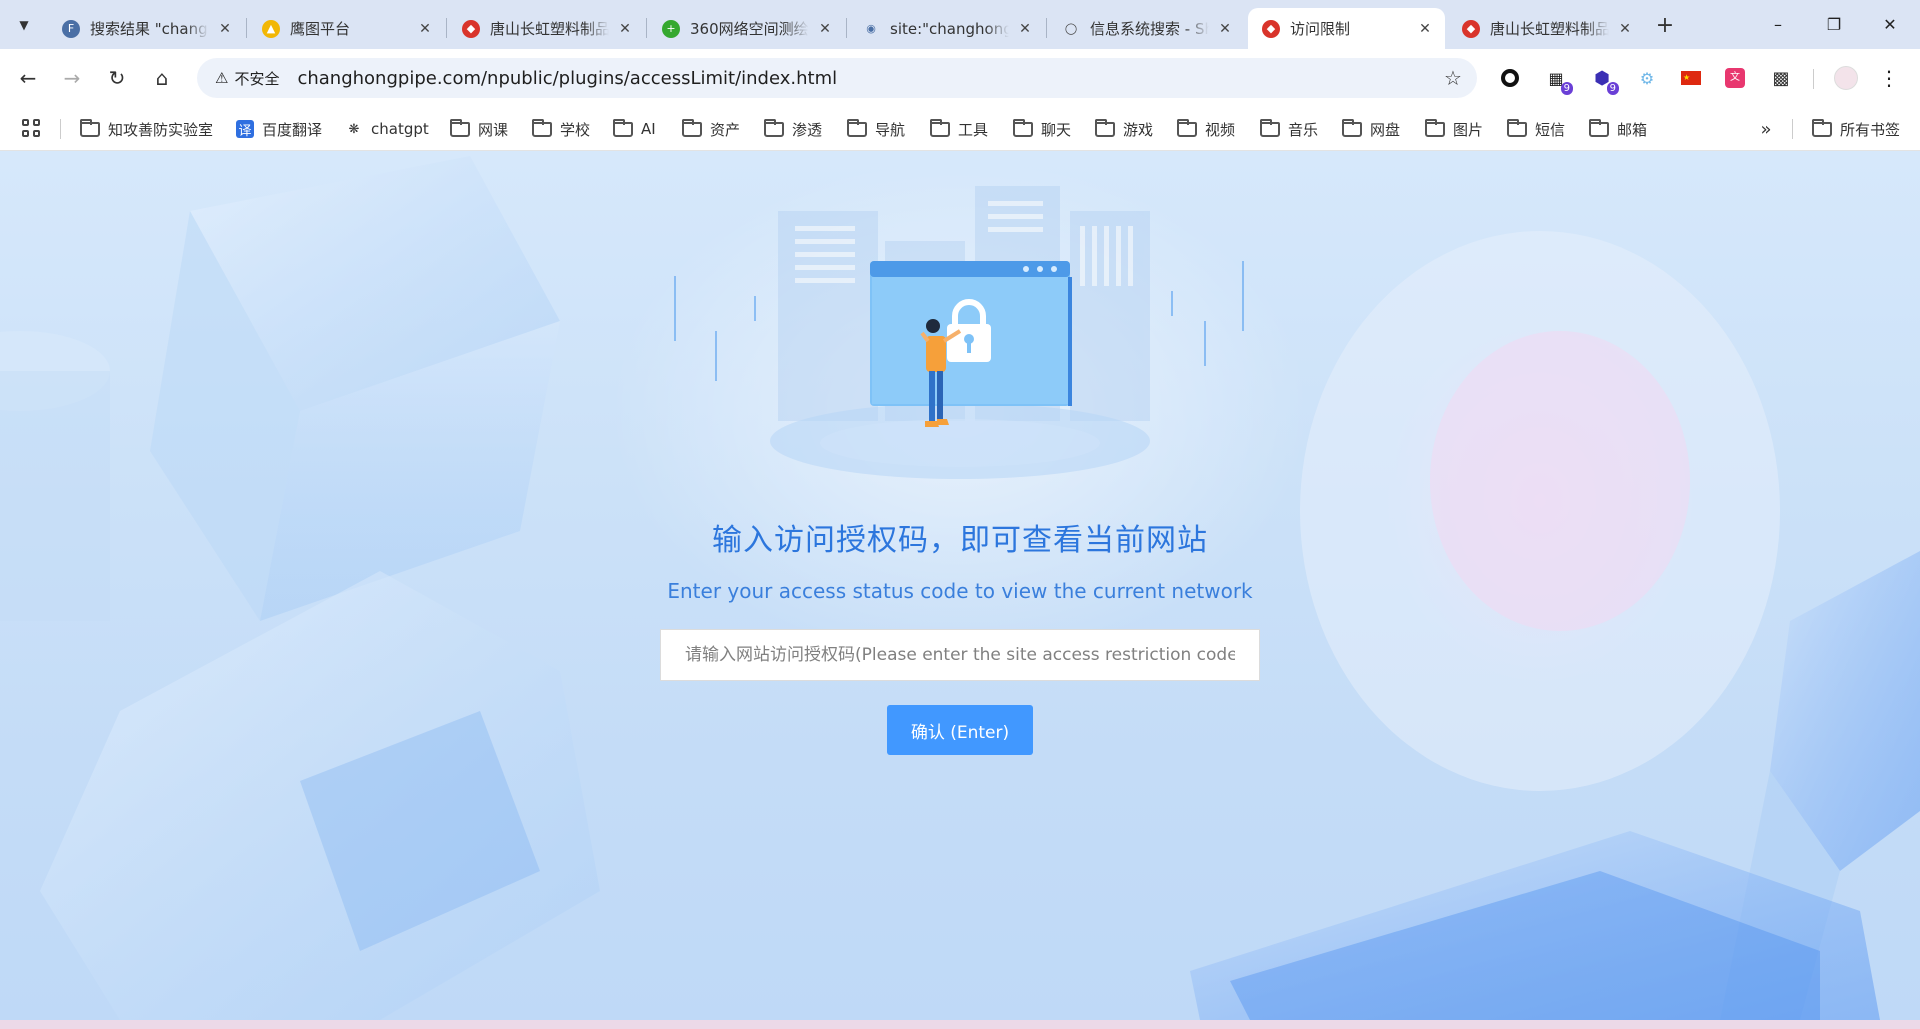 The width and height of the screenshot is (1920, 1029). Describe the element at coordinates (749, 29) in the screenshot. I see `tab-title: 360网络空间测绘` at that location.